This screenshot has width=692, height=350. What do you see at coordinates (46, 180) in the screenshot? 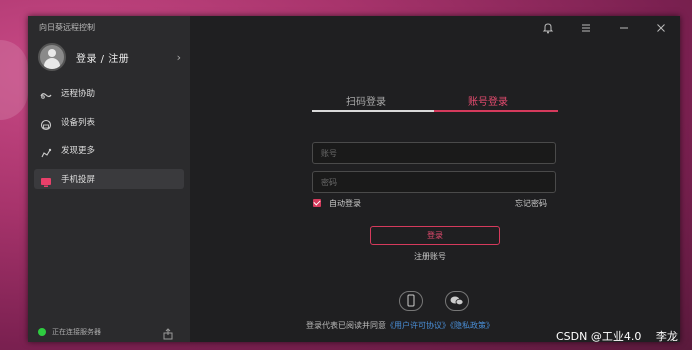
I see `phone-cast-icon` at bounding box center [46, 180].